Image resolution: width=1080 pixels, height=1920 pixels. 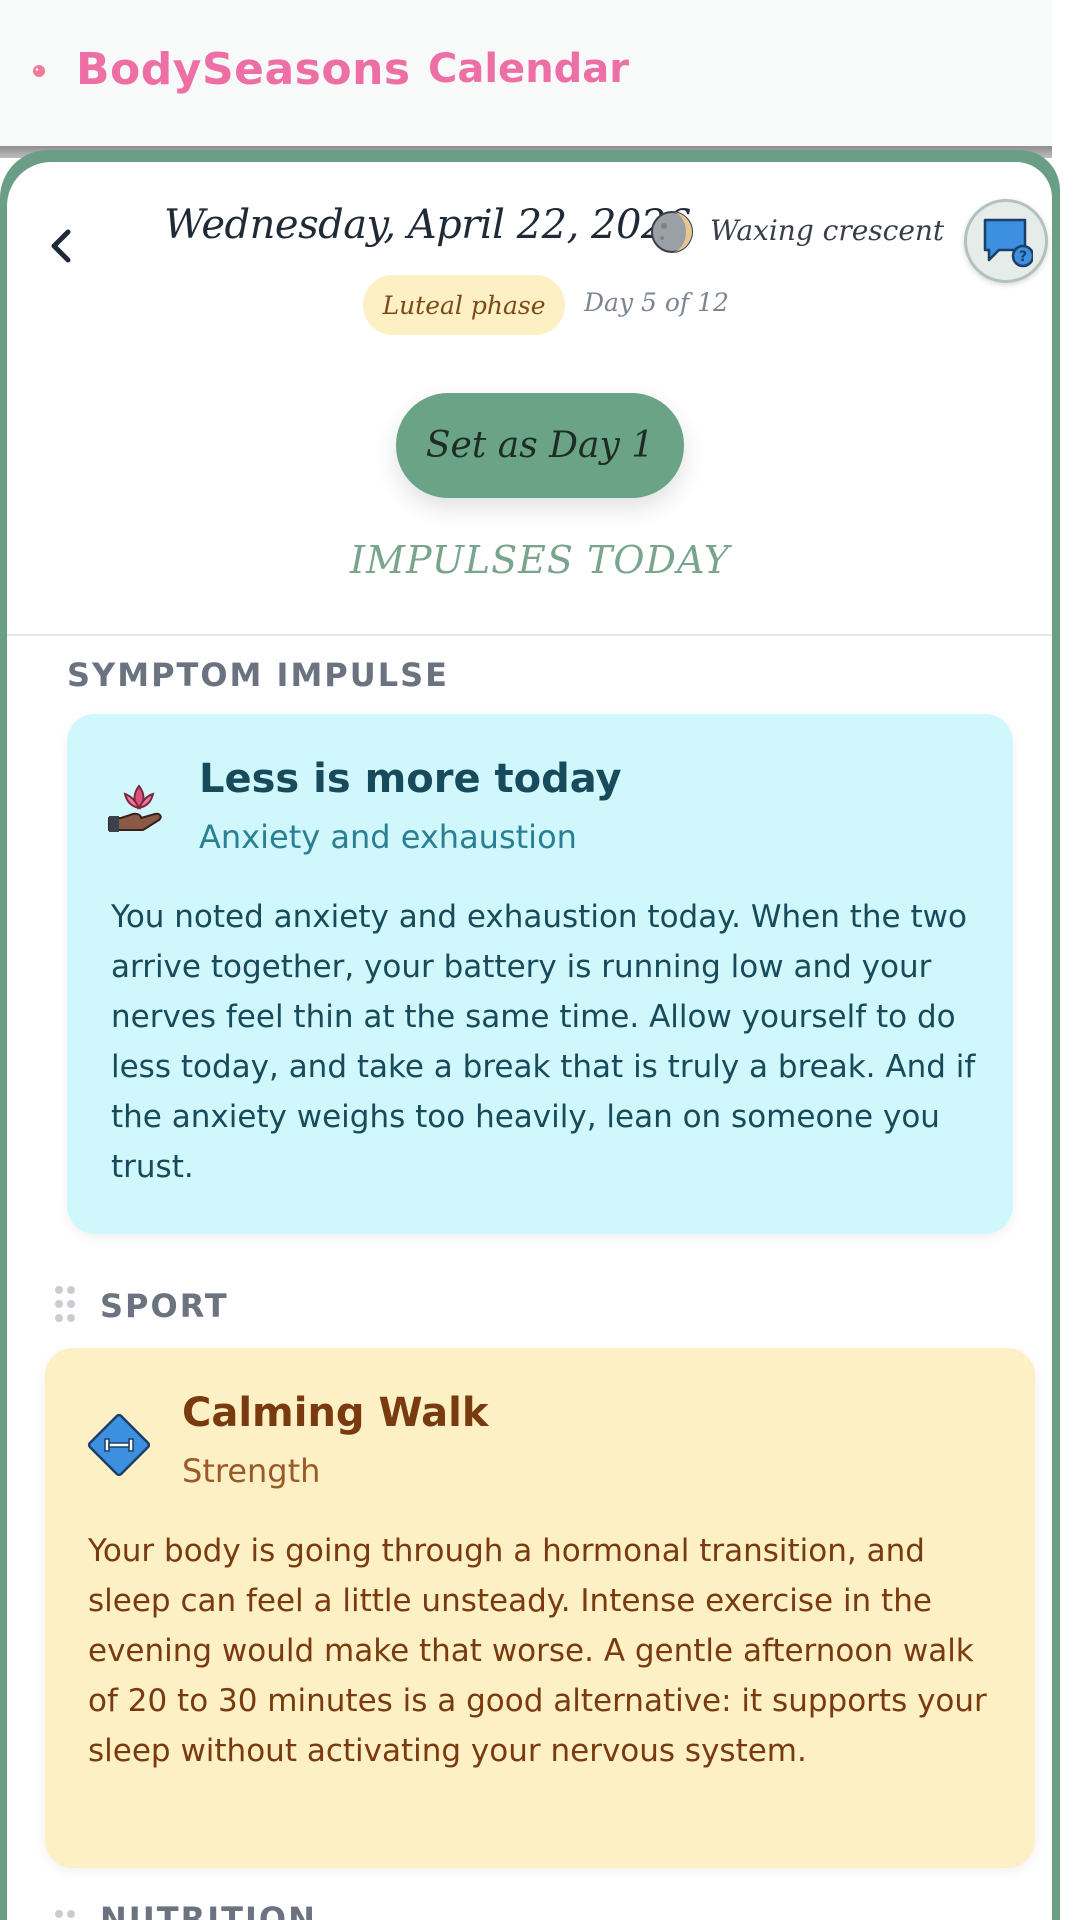 I want to click on lotus-hand-icon, so click(x=135, y=808).